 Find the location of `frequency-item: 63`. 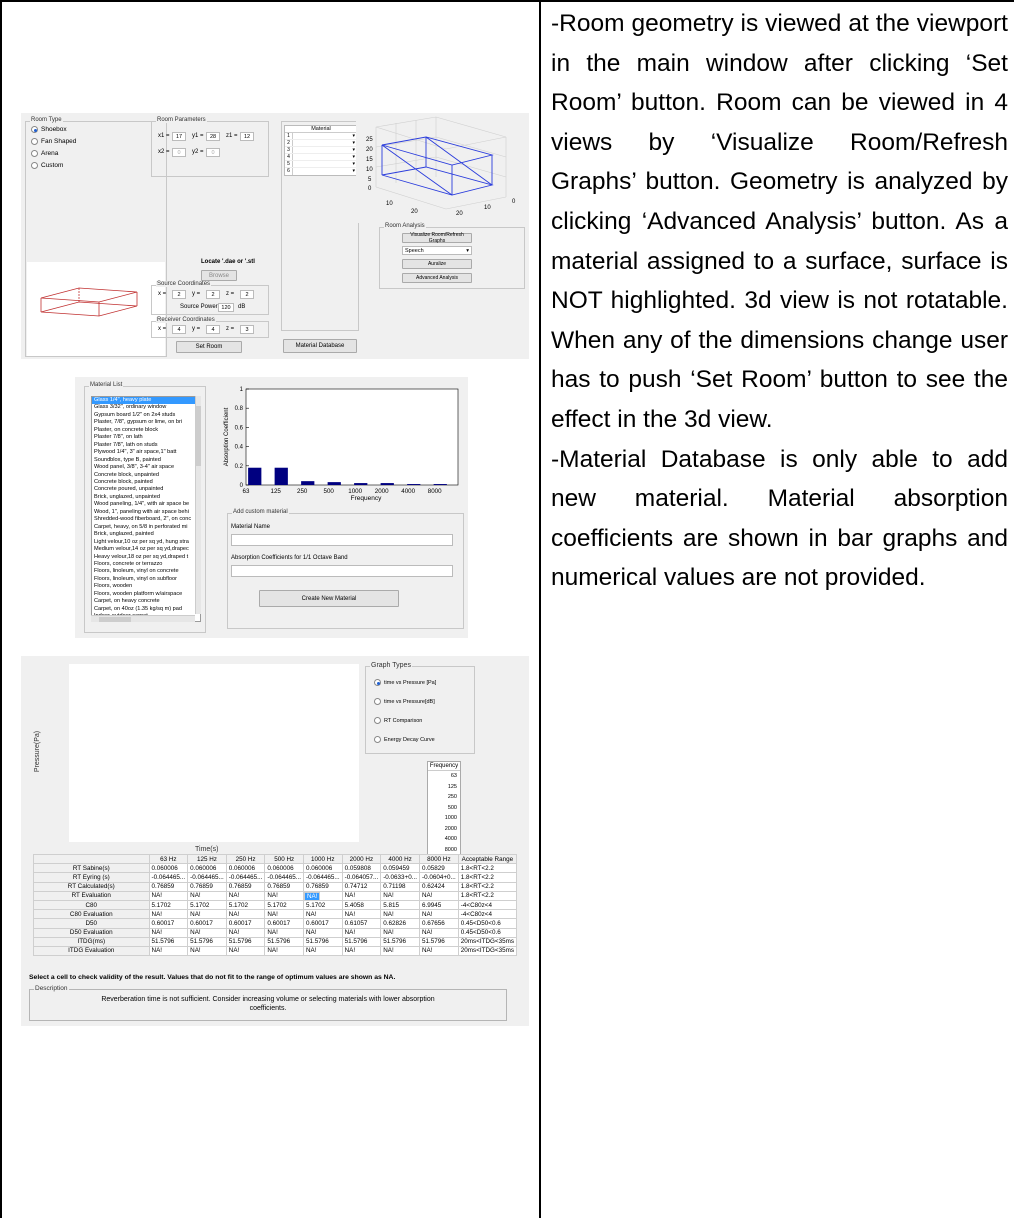

frequency-item: 63 is located at coordinates (444, 776).